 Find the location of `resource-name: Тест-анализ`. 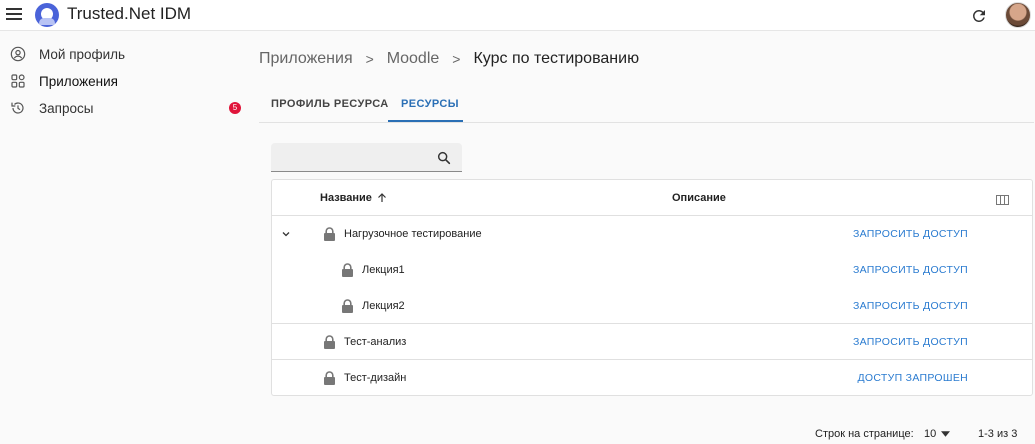

resource-name: Тест-анализ is located at coordinates (375, 342).